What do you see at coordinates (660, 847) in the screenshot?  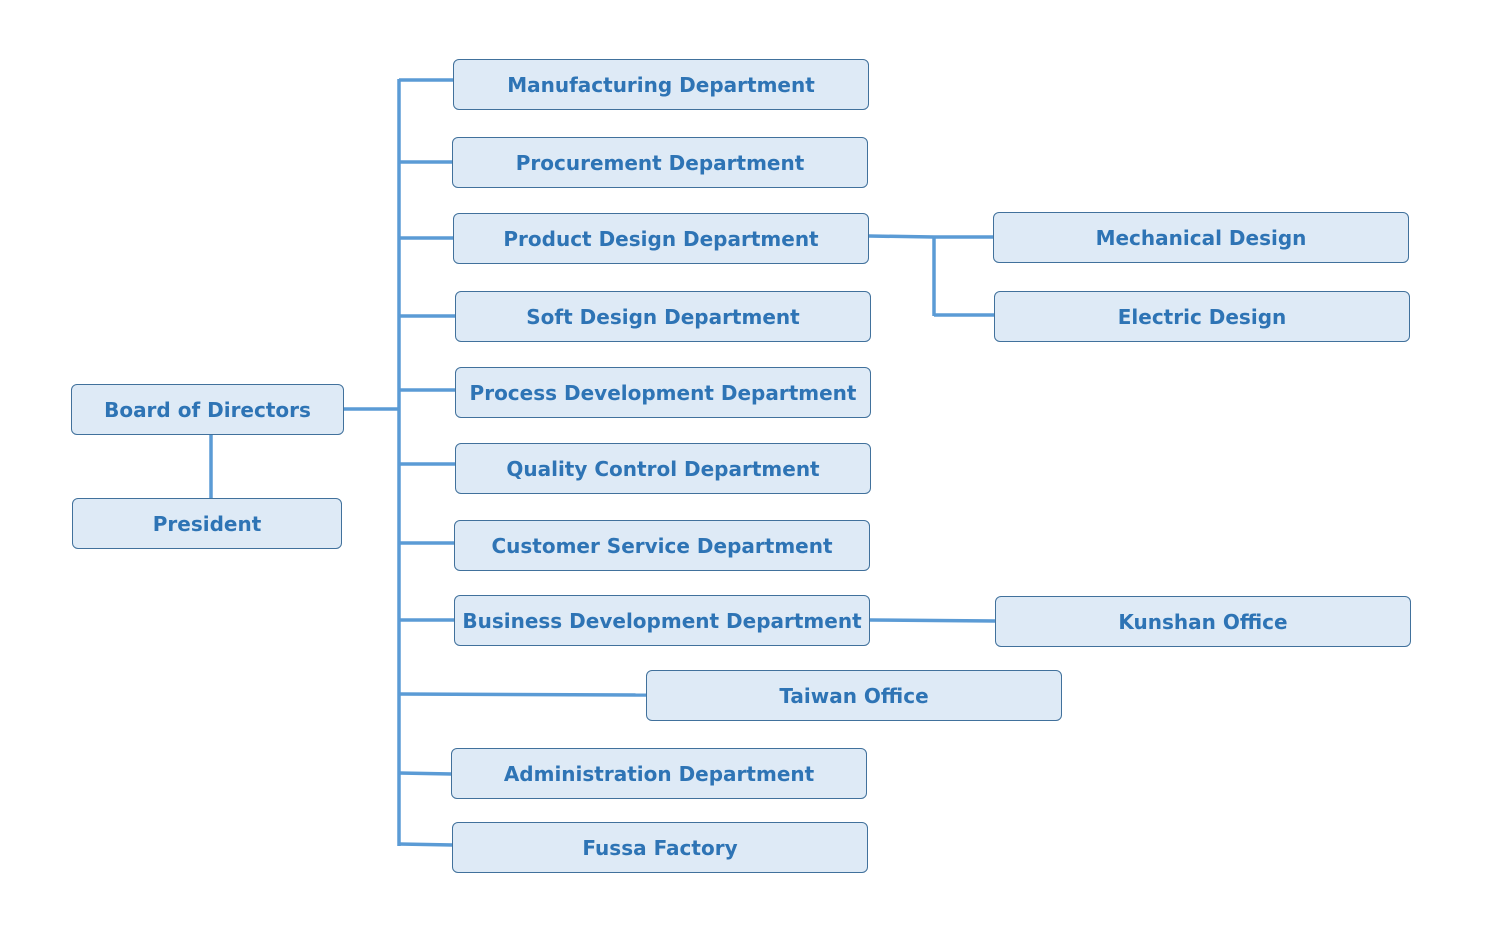 I see `node-fussa-factory: Fussa Factory` at bounding box center [660, 847].